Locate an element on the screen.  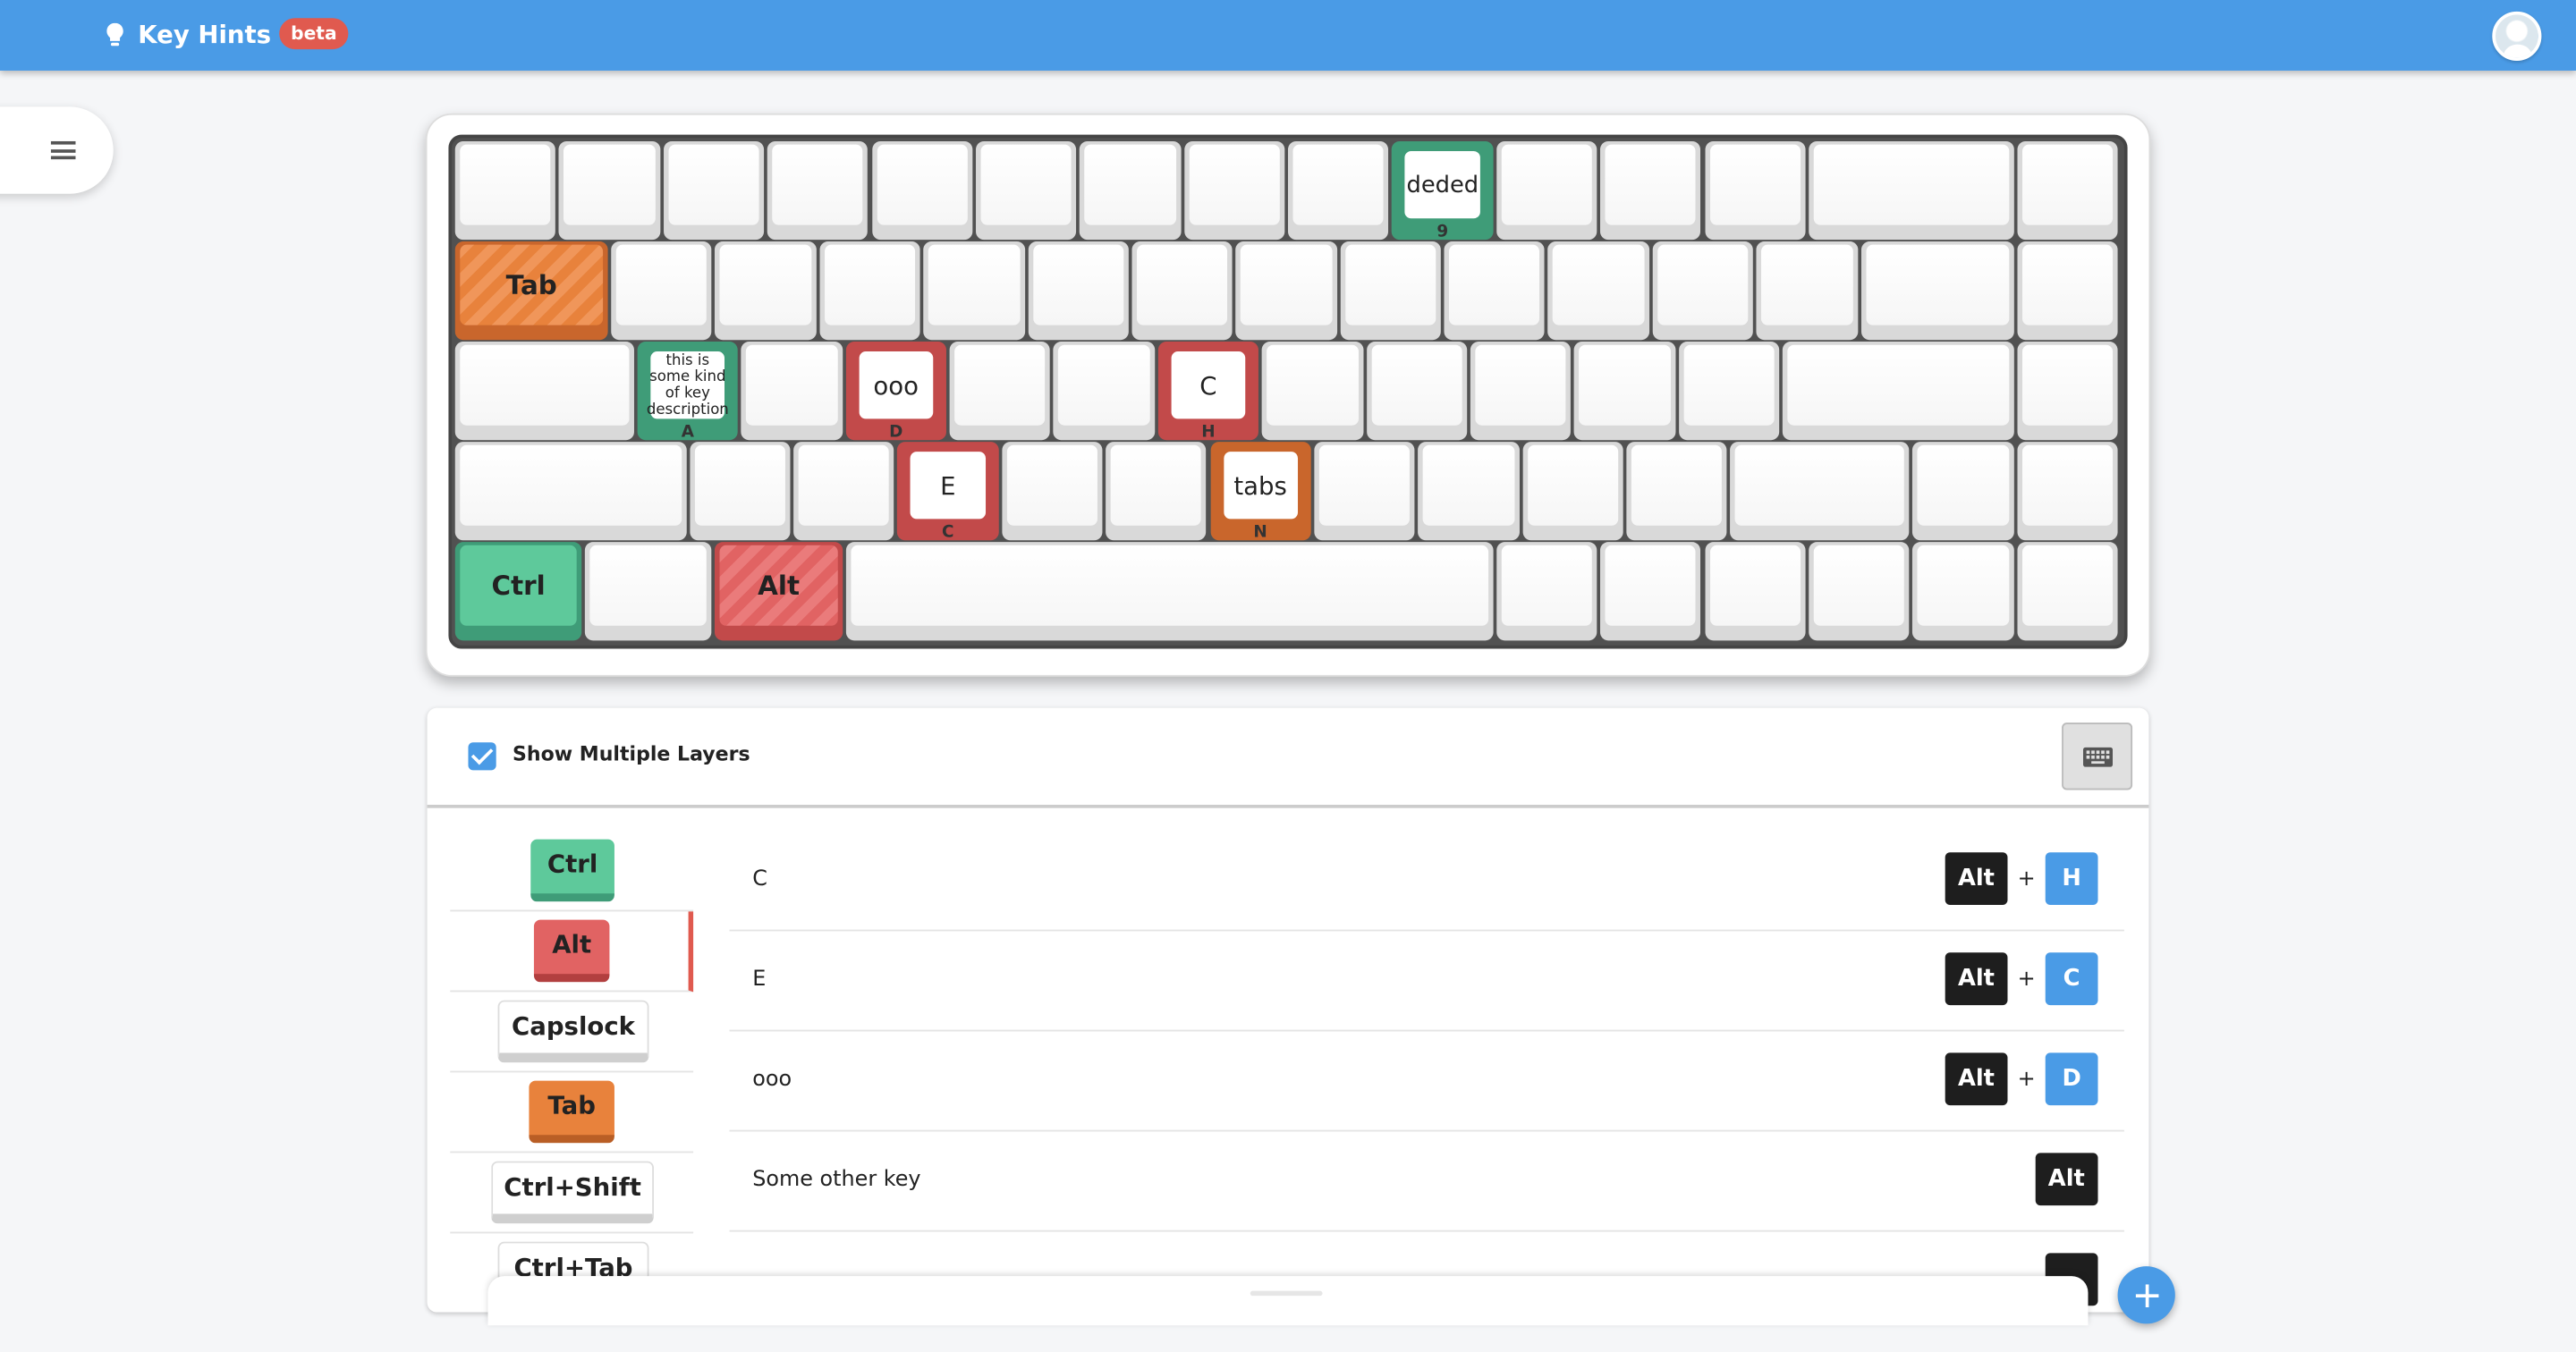
key-c: CH is located at coordinates (1208, 391).